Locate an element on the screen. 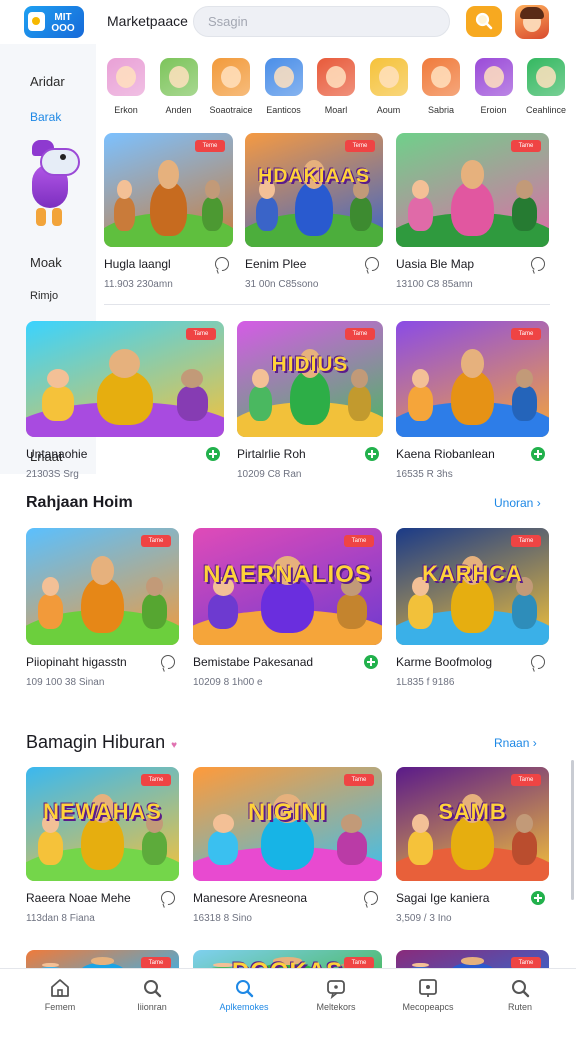 The image size is (576, 1040). section-more-link-1: Unoran › is located at coordinates (517, 503).